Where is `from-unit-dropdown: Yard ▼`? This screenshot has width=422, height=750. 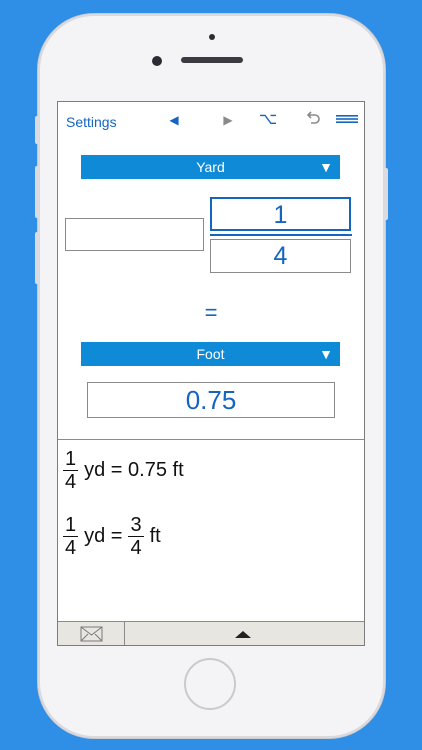
from-unit-dropdown: Yard ▼ is located at coordinates (210, 167).